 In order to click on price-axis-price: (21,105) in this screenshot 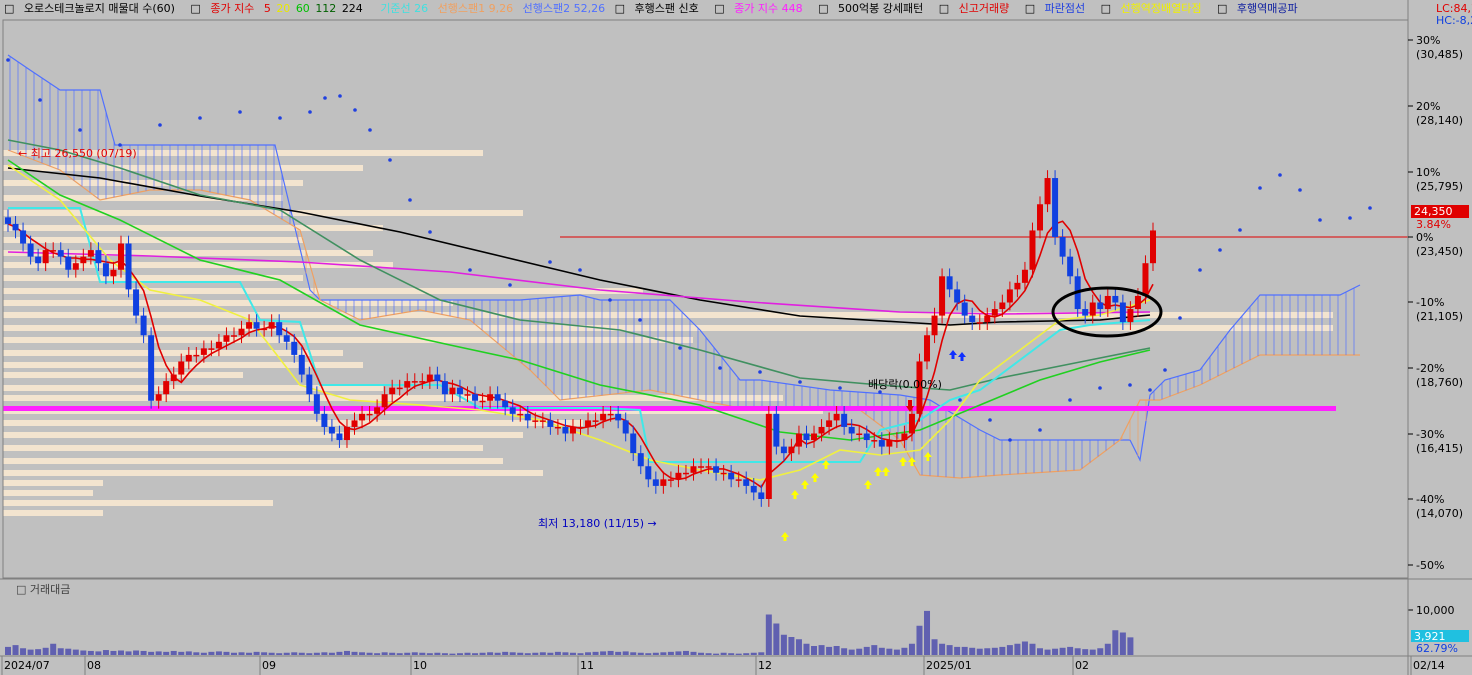, I will do `click(1439, 316)`.